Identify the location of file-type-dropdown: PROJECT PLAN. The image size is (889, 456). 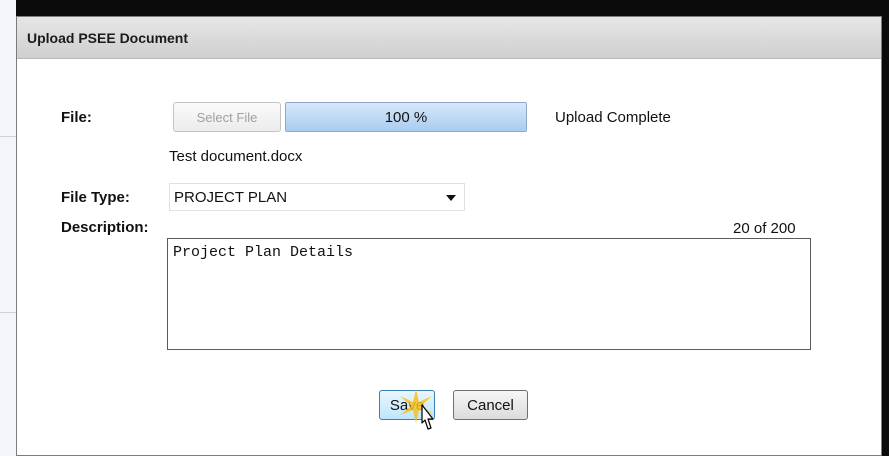
(317, 197).